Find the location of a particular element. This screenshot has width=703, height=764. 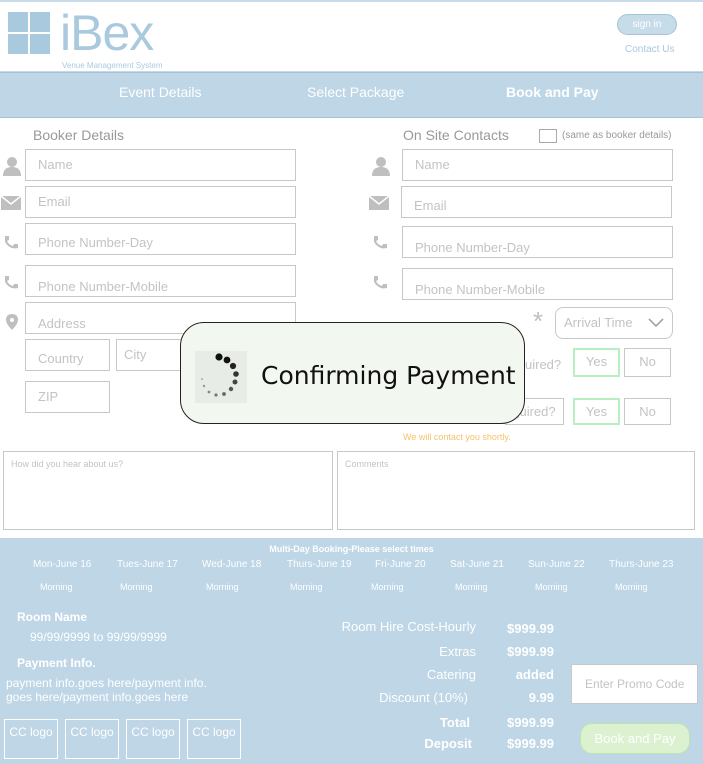

day-thurs-june-19: Thurs-June 19 is located at coordinates (319, 564).